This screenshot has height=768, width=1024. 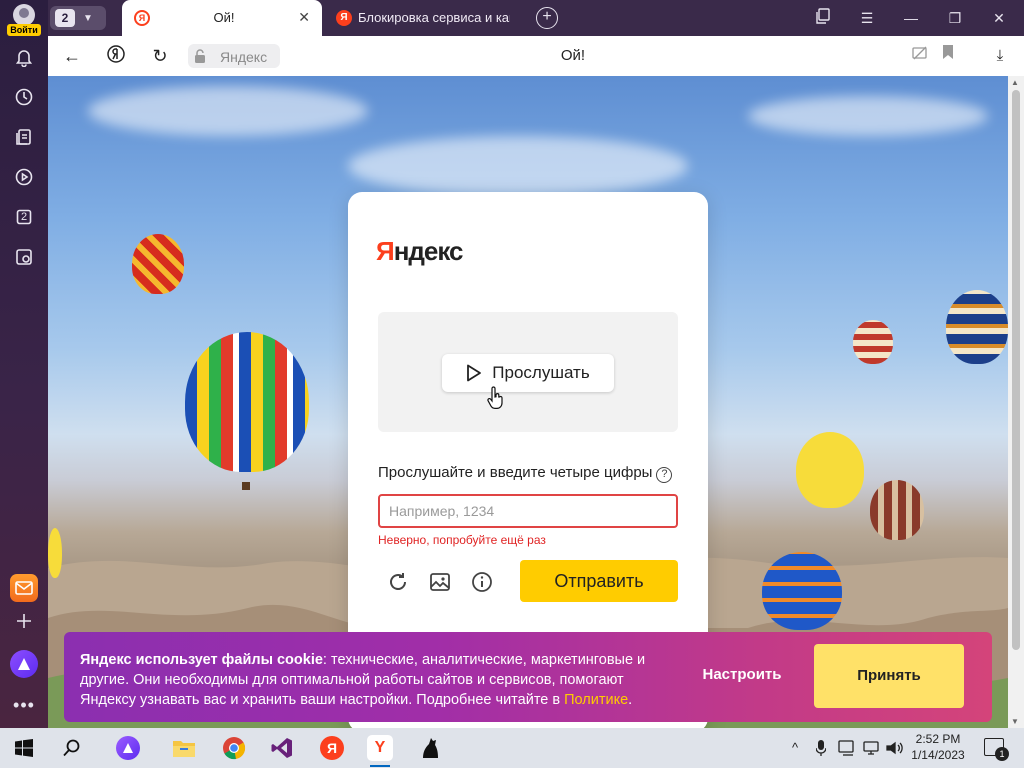 I want to click on search-icon, so click(x=72, y=748).